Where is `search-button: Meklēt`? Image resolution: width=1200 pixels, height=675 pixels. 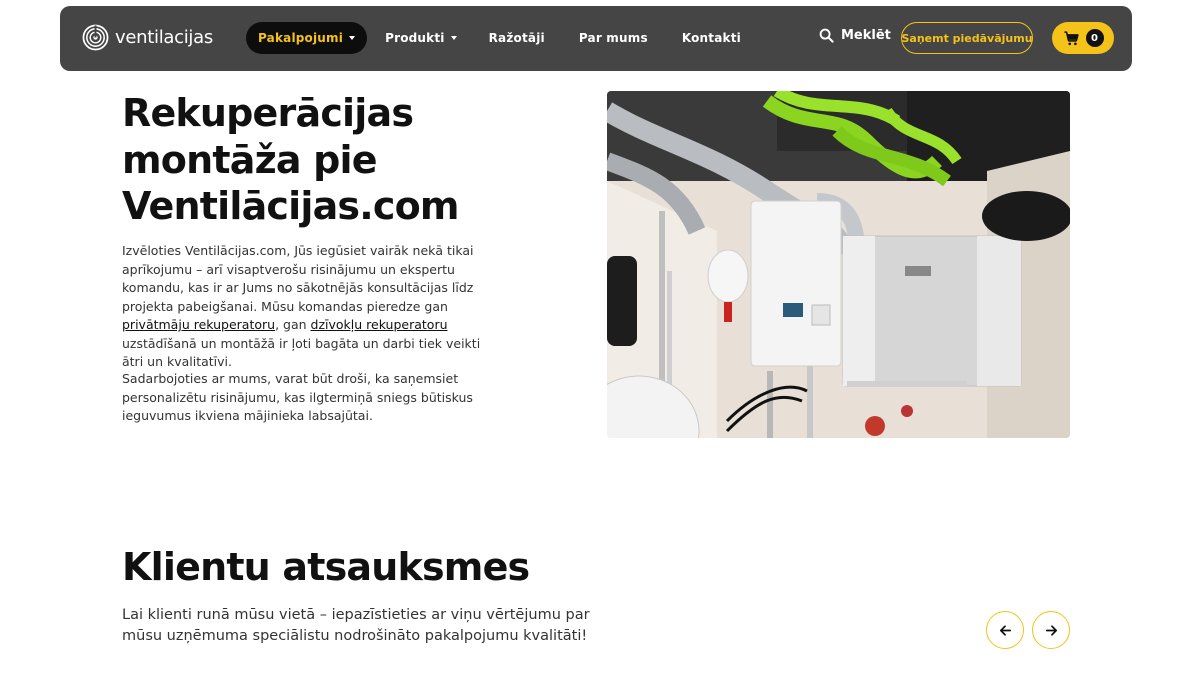 search-button: Meklēt is located at coordinates (855, 35).